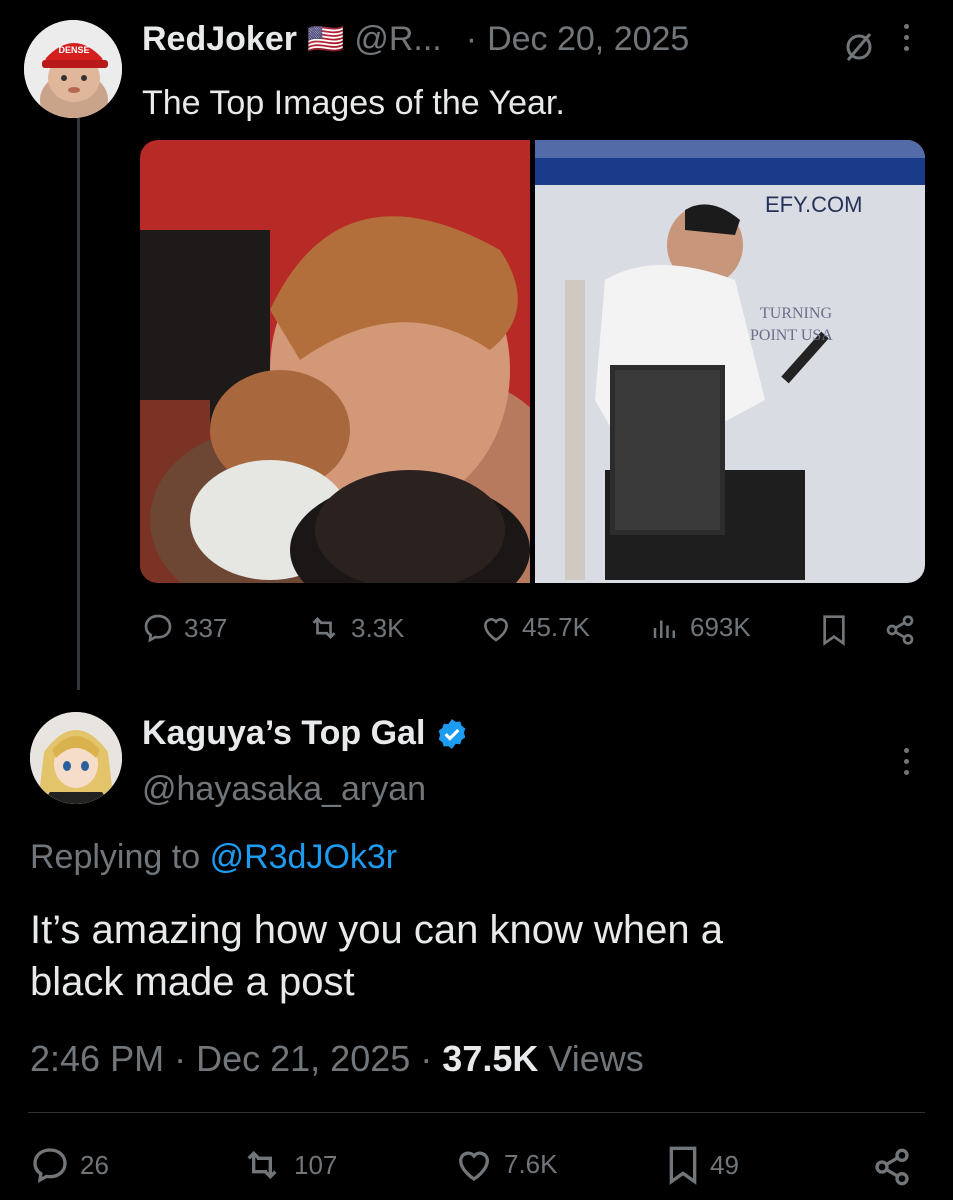 The width and height of the screenshot is (953, 1200). Describe the element at coordinates (720, 627) in the screenshot. I see `views-count: 693K` at that location.